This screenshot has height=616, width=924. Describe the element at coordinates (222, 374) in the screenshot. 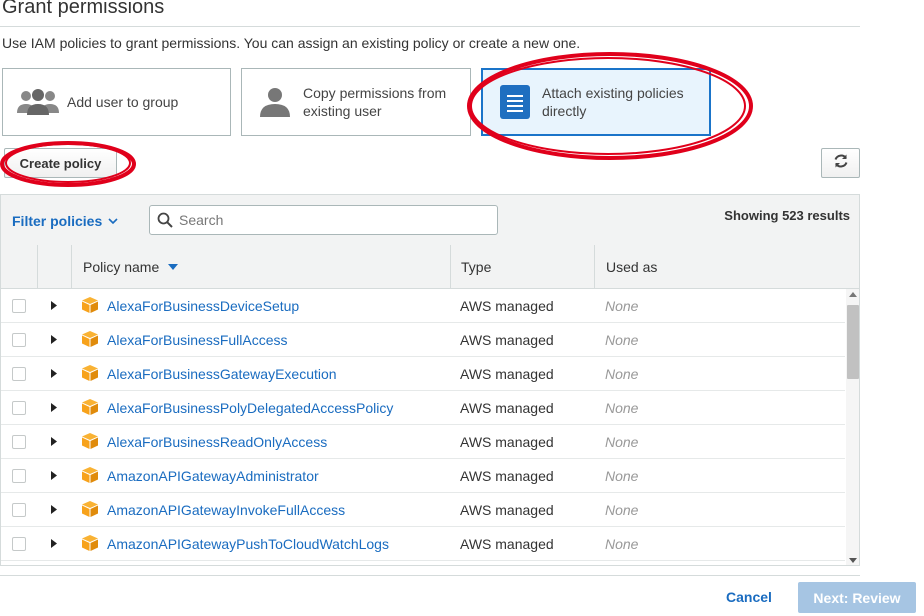

I see `policy-name-link: AlexaForBusinessGatewayExecution` at that location.